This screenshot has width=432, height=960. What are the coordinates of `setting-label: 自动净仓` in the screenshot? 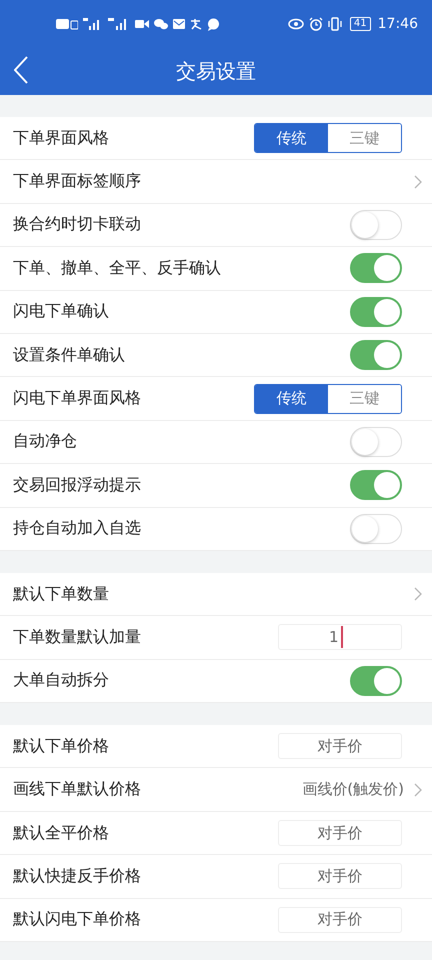 It's located at (45, 441).